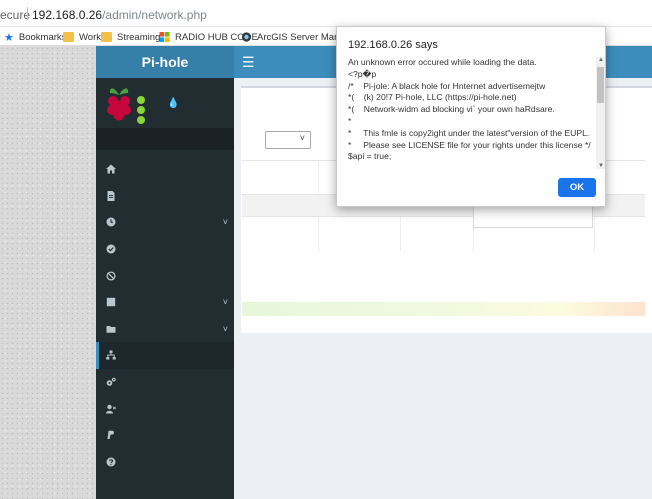 The width and height of the screenshot is (652, 499). Describe the element at coordinates (165, 275) in the screenshot. I see `sidebar-item-blacklist` at that location.